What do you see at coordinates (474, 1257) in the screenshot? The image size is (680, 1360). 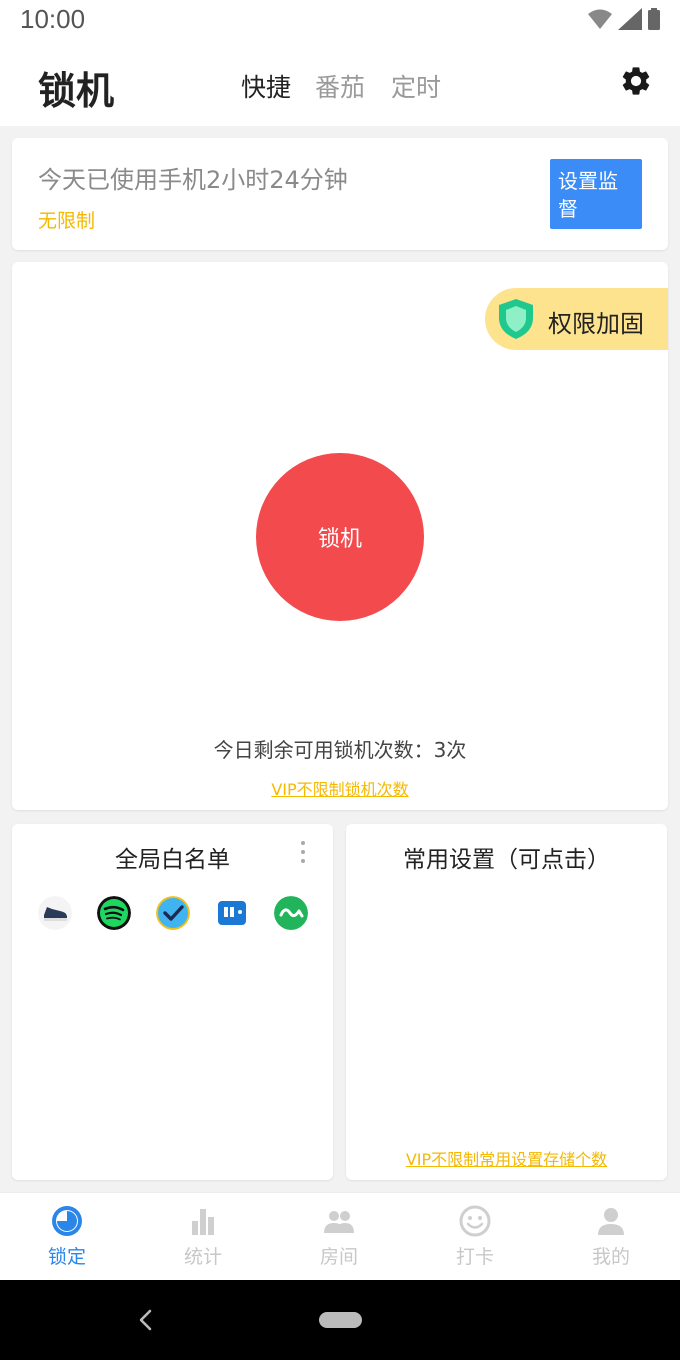 I see `nav-label-checkin: 打卡` at bounding box center [474, 1257].